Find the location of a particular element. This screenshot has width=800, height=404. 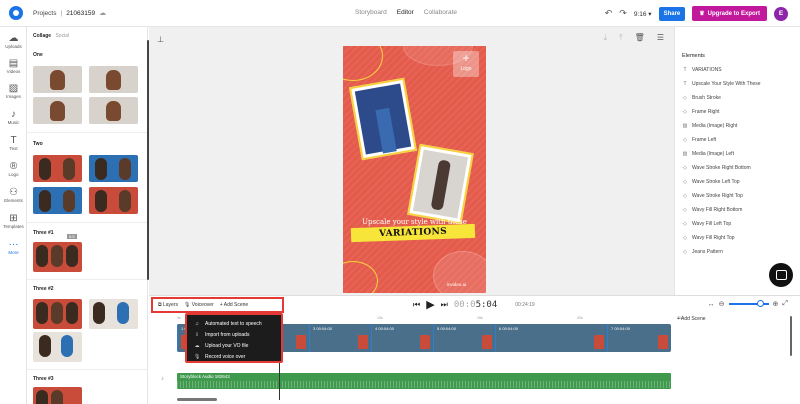

ruler-tick: 0s is located at coordinates (179, 318).